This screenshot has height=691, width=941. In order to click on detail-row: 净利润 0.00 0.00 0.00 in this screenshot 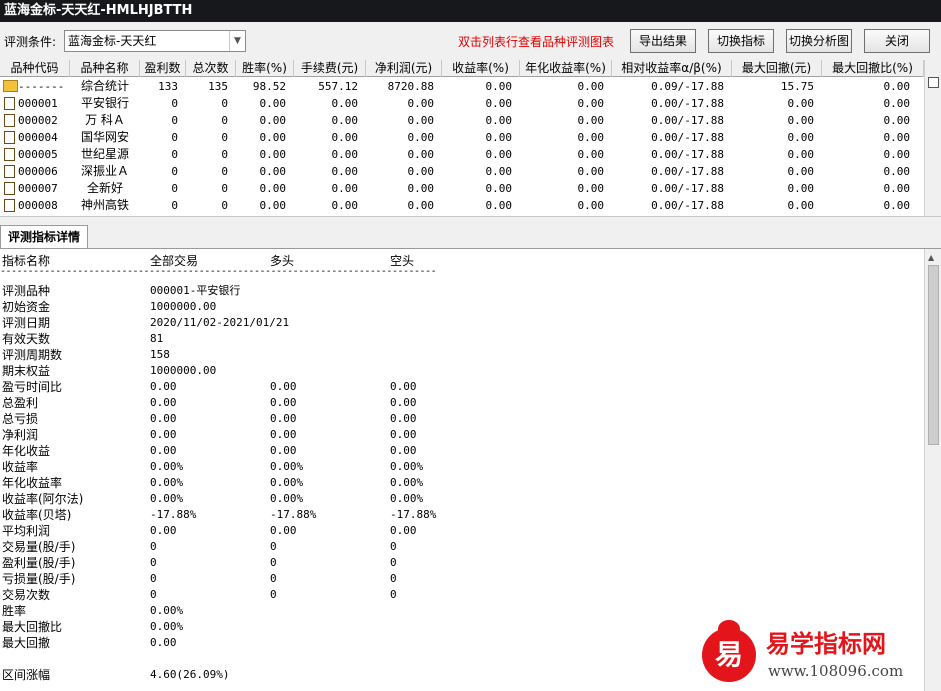, I will do `click(462, 435)`.